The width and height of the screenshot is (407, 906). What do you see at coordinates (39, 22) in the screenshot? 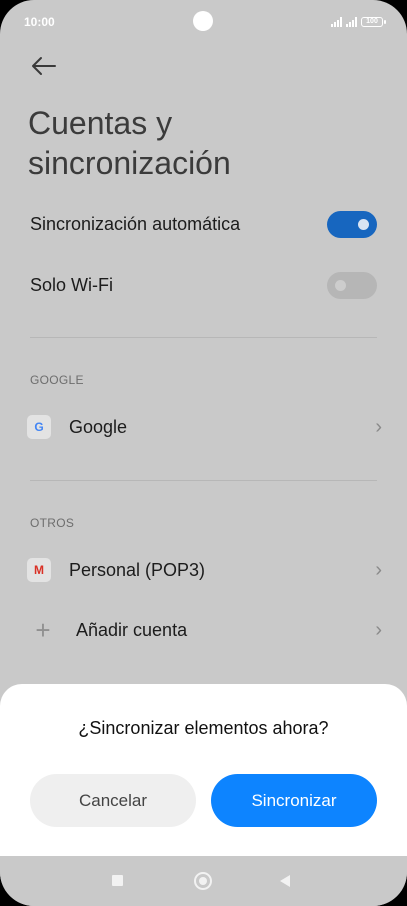
I see `status-time: 10:00` at bounding box center [39, 22].